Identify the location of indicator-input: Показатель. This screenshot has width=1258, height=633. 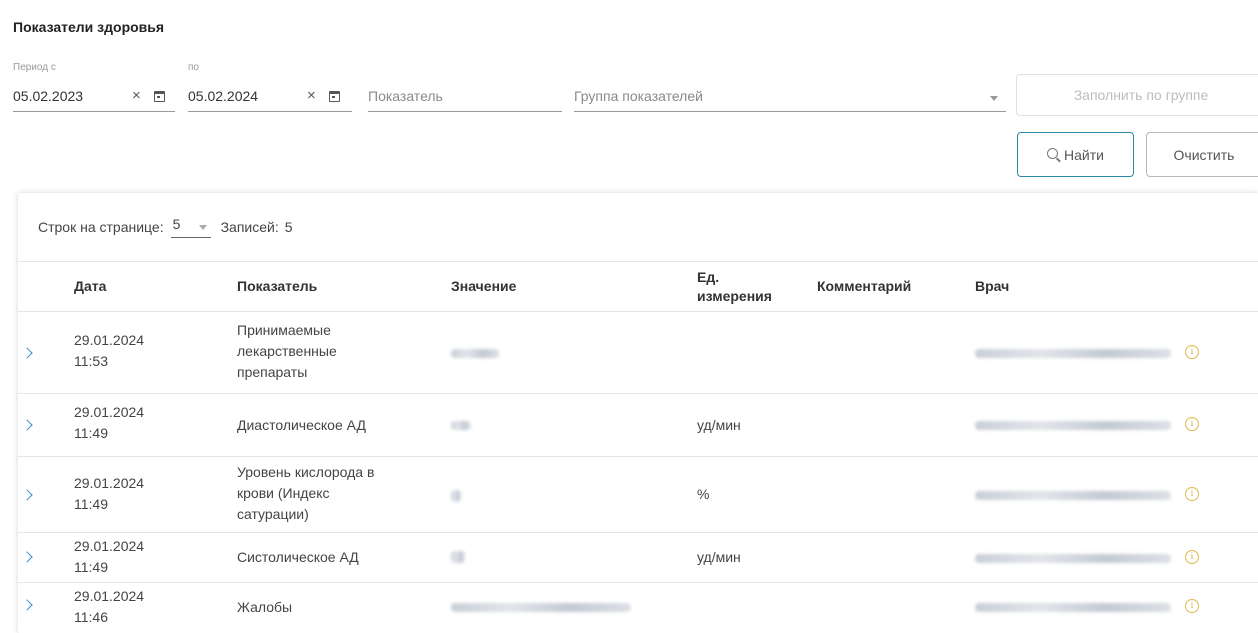
(465, 98).